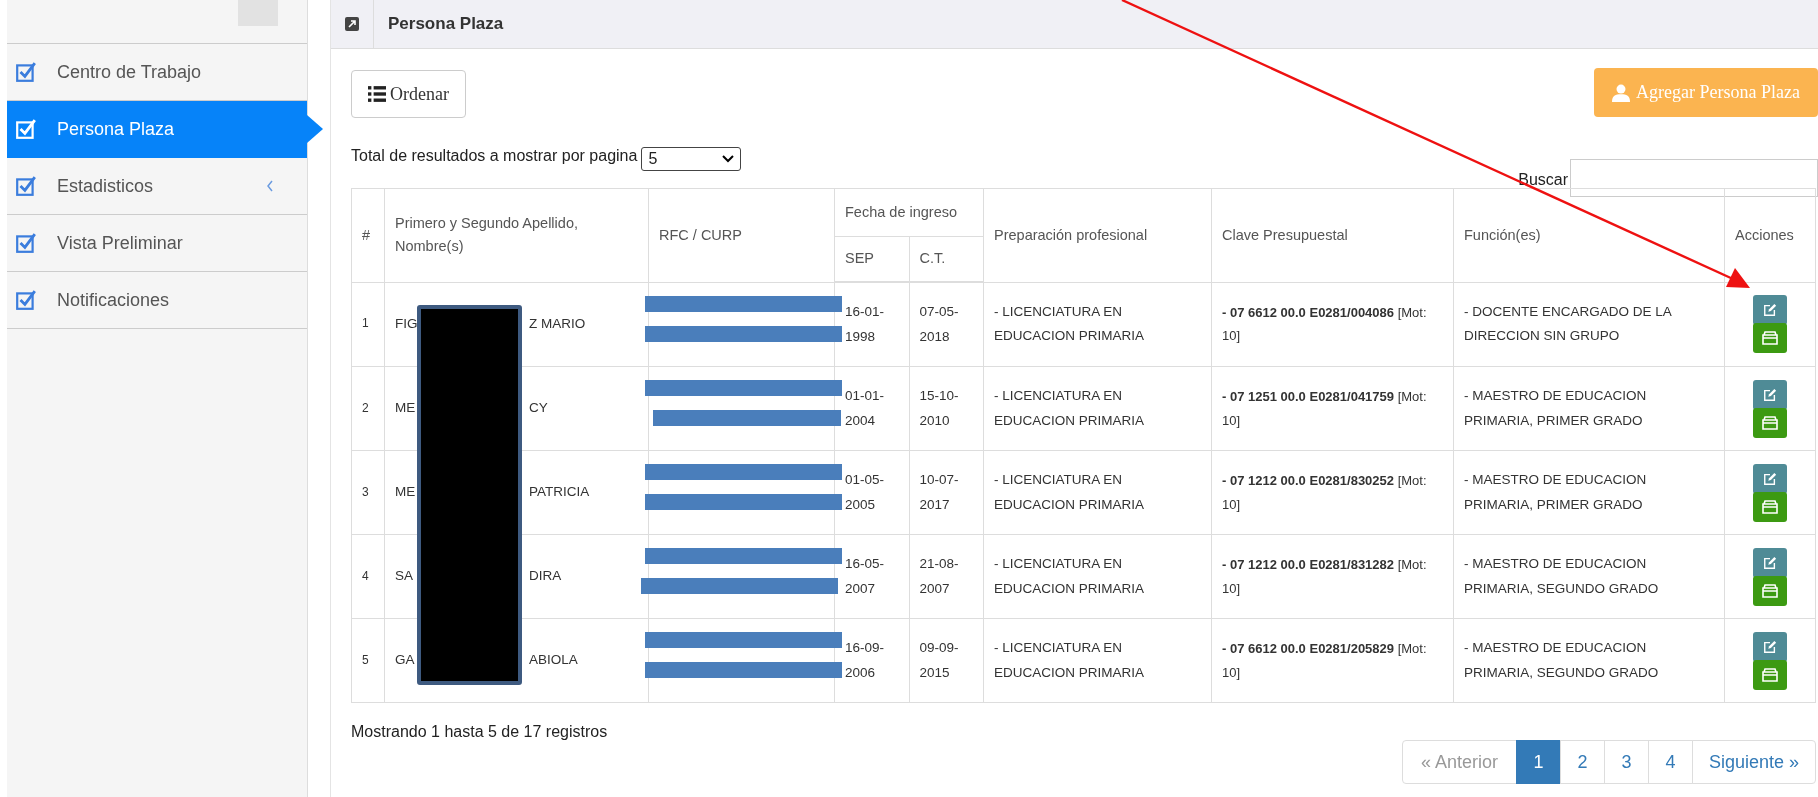 Image resolution: width=1818 pixels, height=797 pixels. What do you see at coordinates (909, 212) in the screenshot?
I see `column-header: Fecha de ingreso` at bounding box center [909, 212].